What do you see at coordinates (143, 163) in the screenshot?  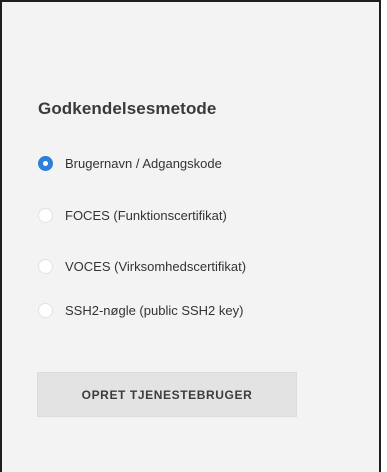 I see `radio-label-username-password: Brugernavn / Adgangskode` at bounding box center [143, 163].